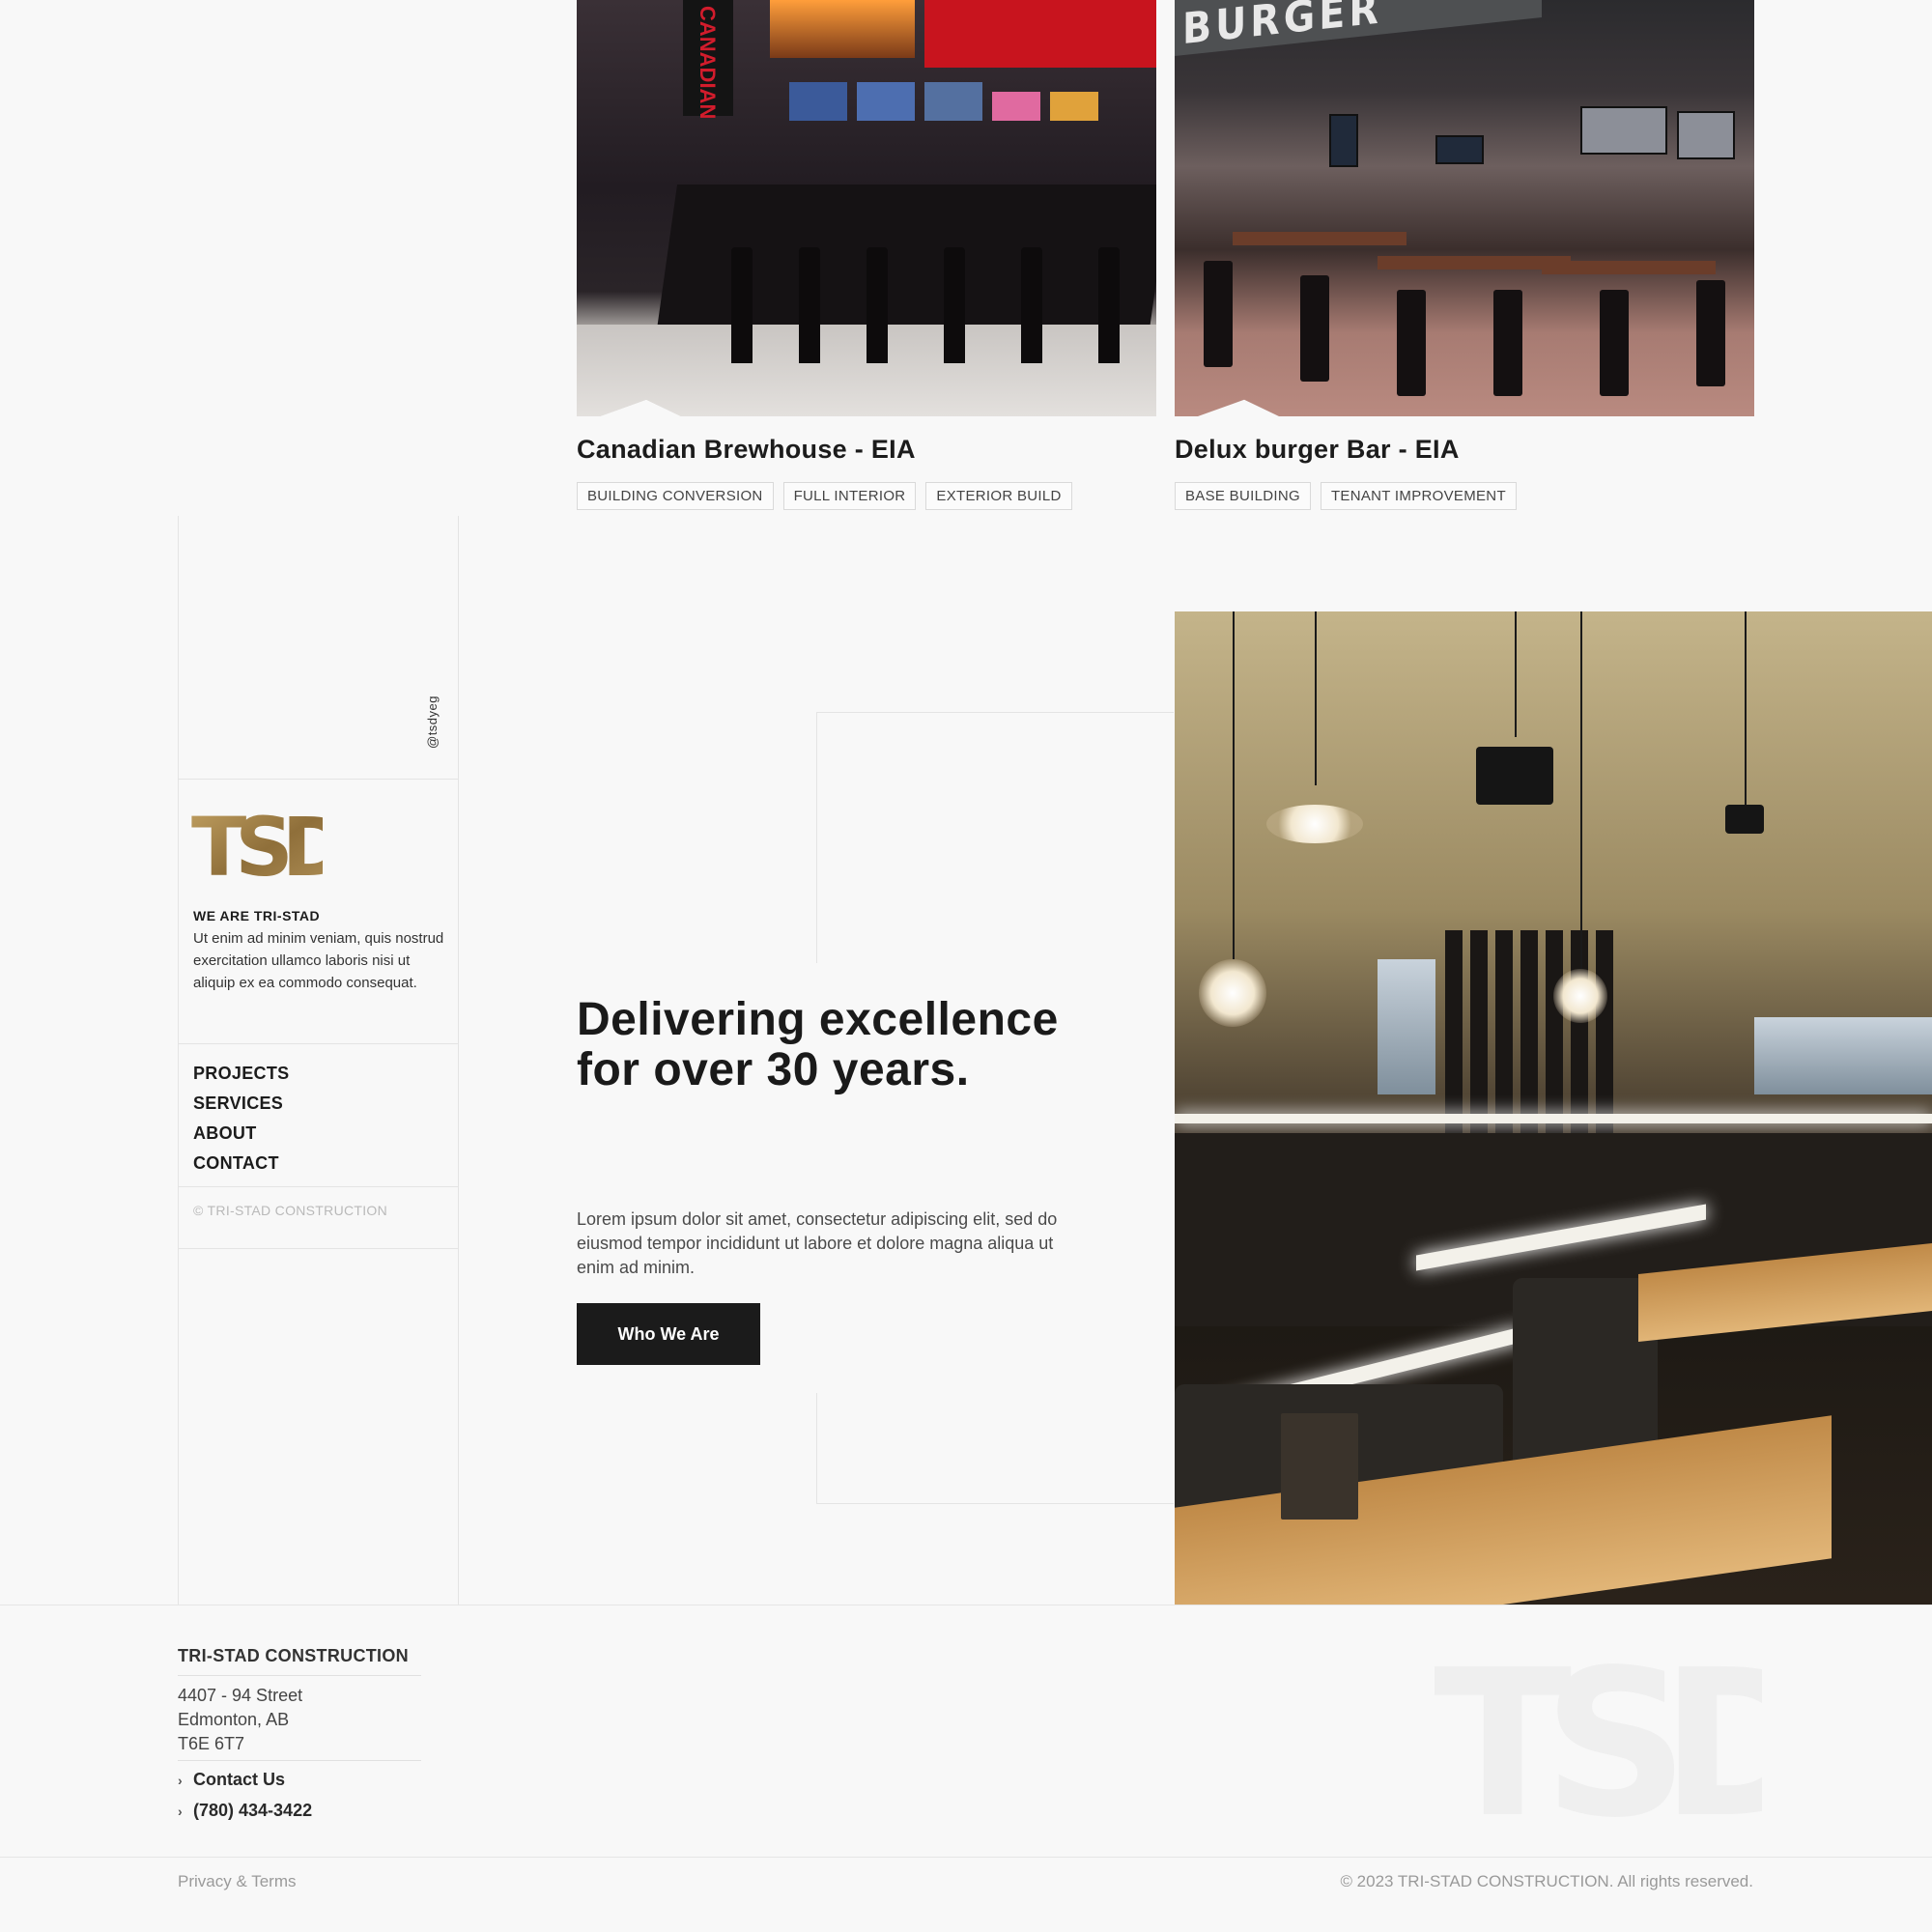 This screenshot has width=1932, height=1932. What do you see at coordinates (241, 1134) in the screenshot?
I see `nav-item-about: ABOUT` at bounding box center [241, 1134].